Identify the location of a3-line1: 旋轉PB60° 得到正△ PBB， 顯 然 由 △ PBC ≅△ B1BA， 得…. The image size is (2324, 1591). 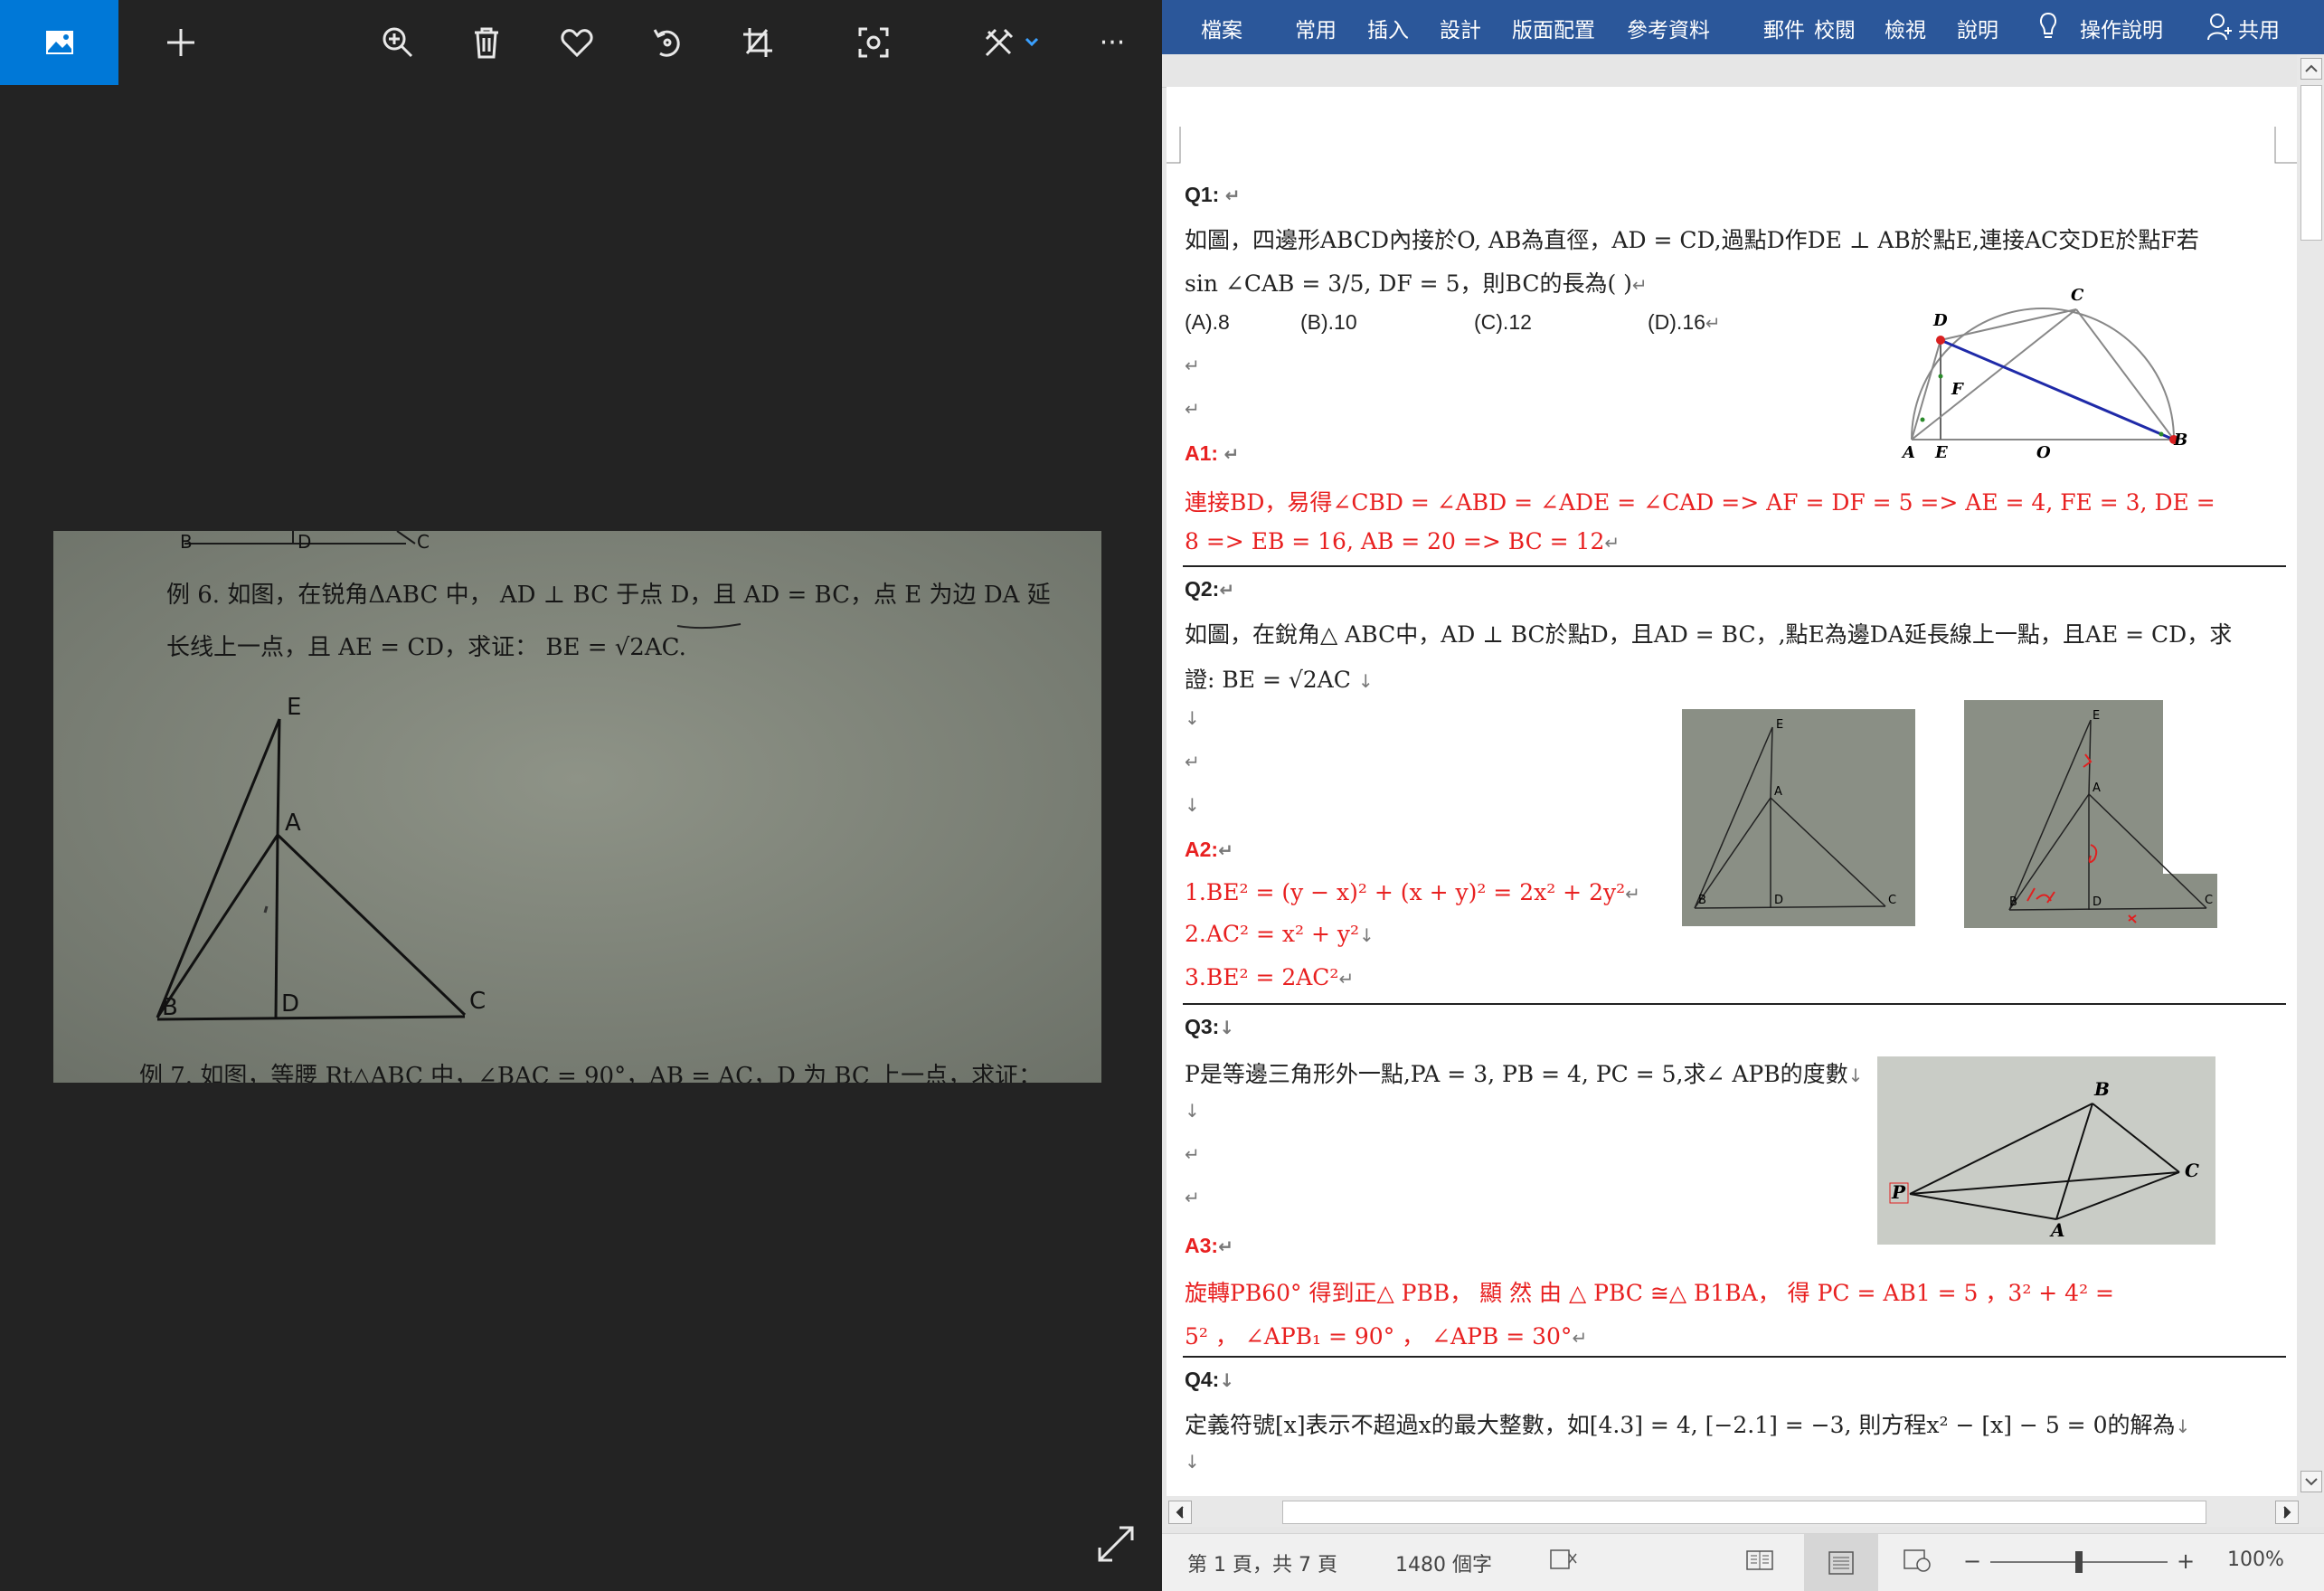
(1650, 1293).